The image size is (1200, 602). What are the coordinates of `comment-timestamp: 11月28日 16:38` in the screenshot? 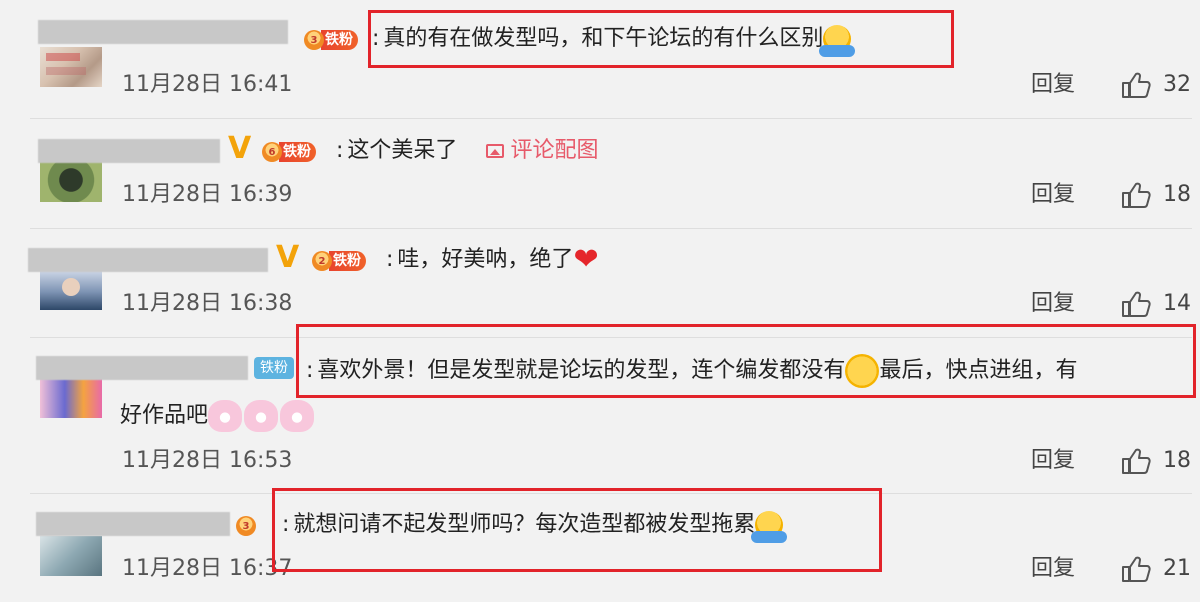 It's located at (207, 303).